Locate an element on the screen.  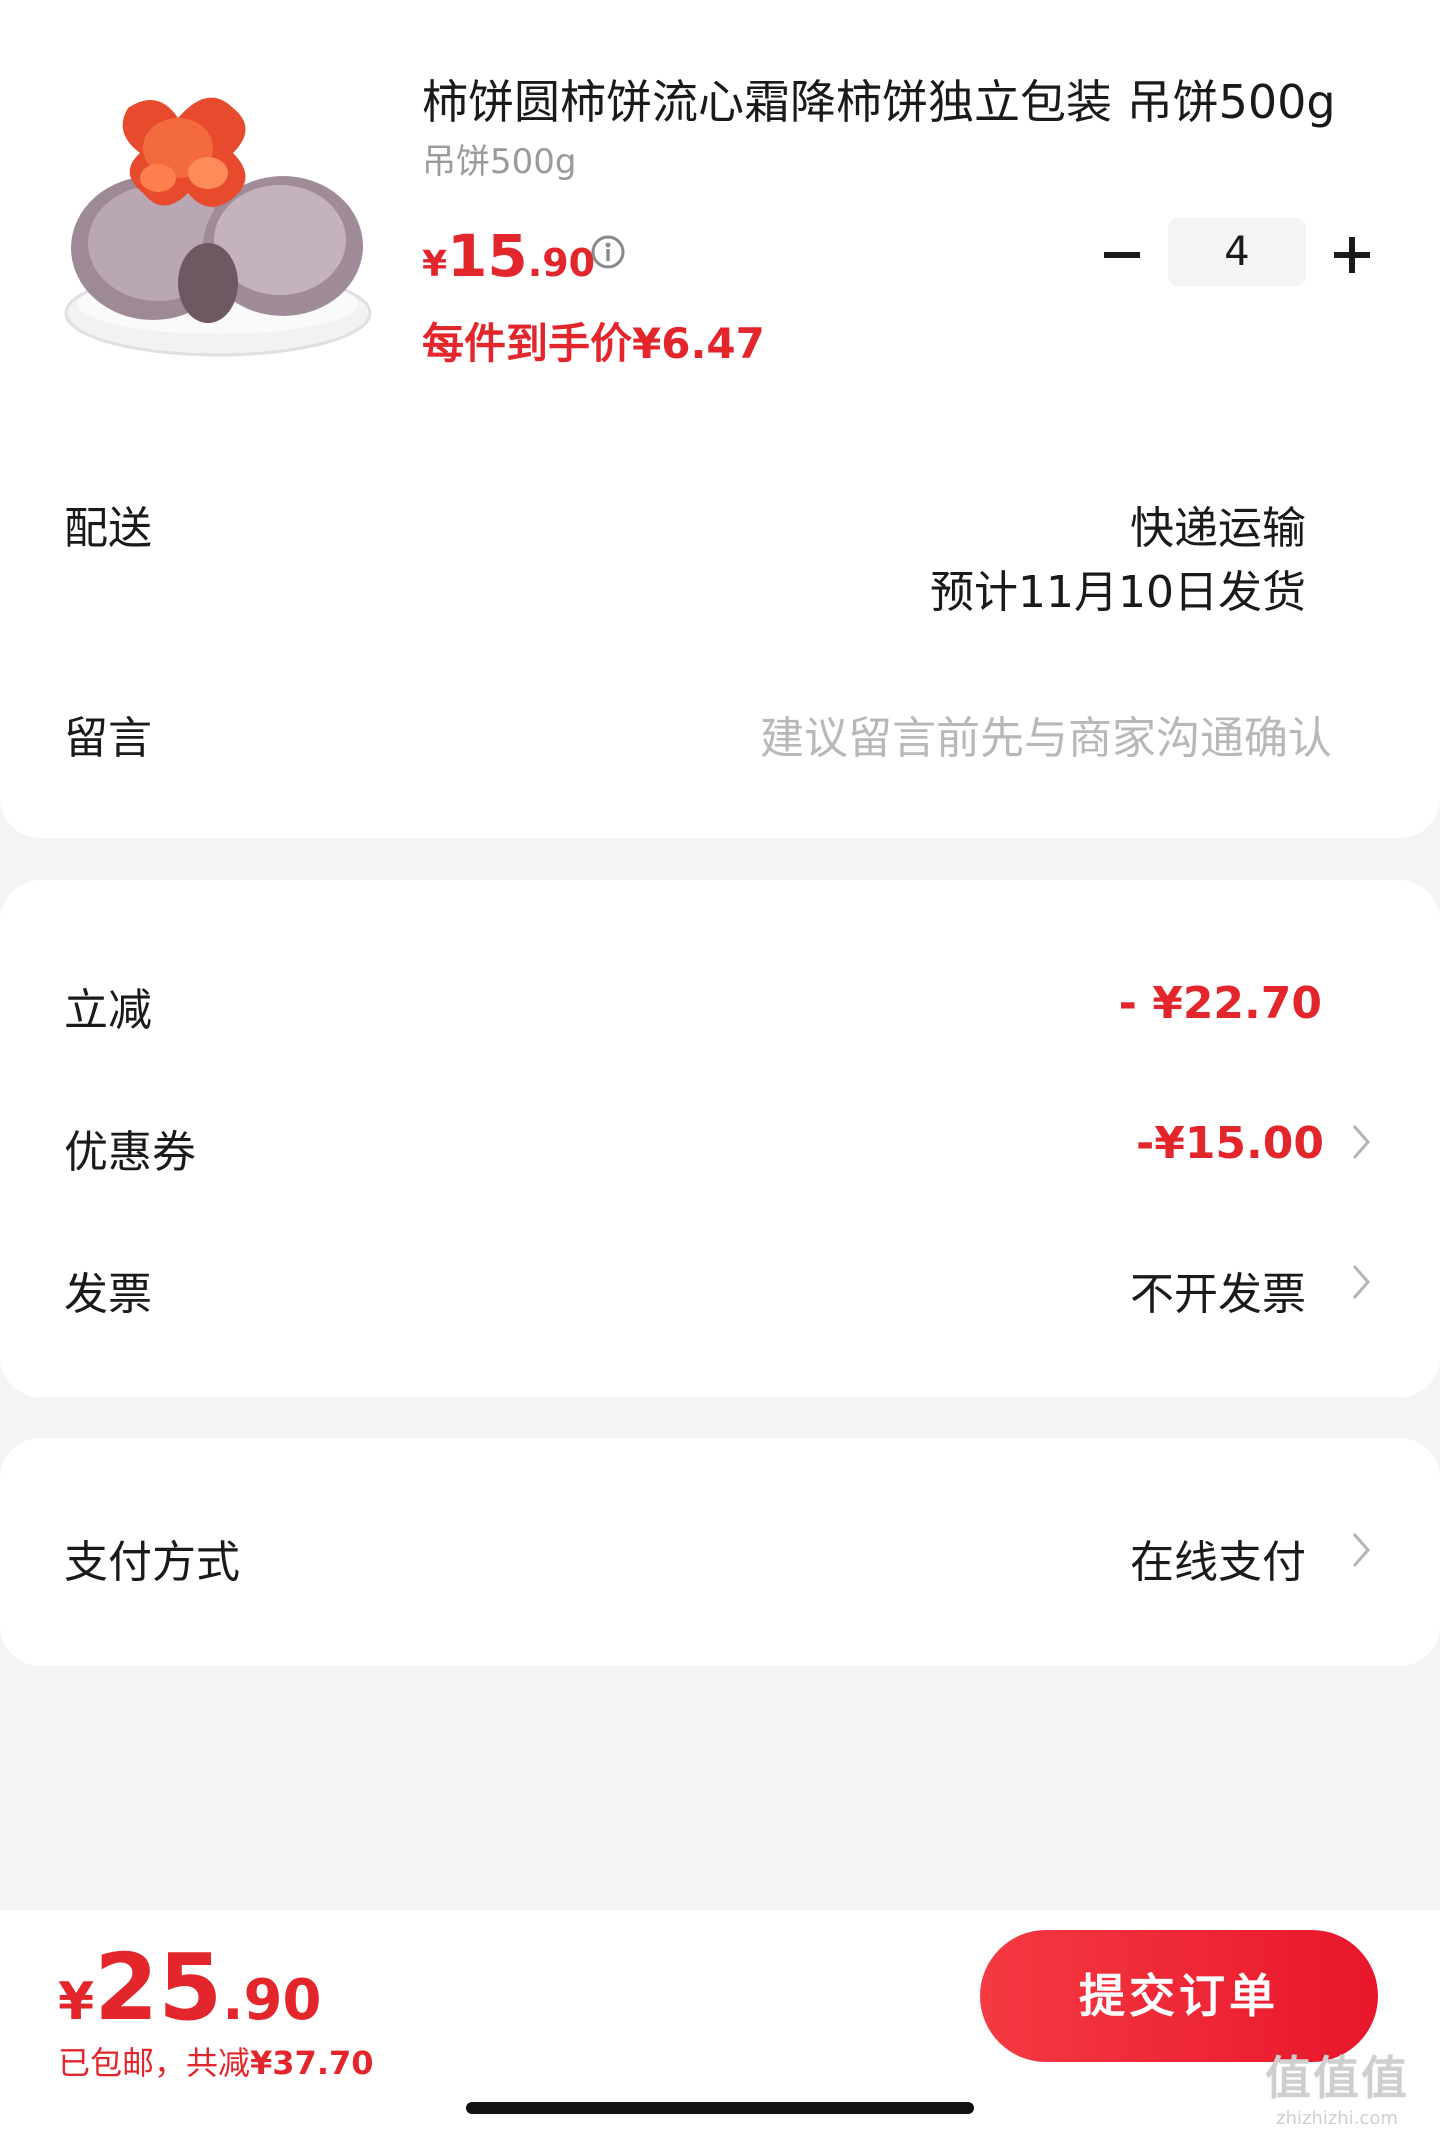
price-decimal: .90 is located at coordinates (561, 263).